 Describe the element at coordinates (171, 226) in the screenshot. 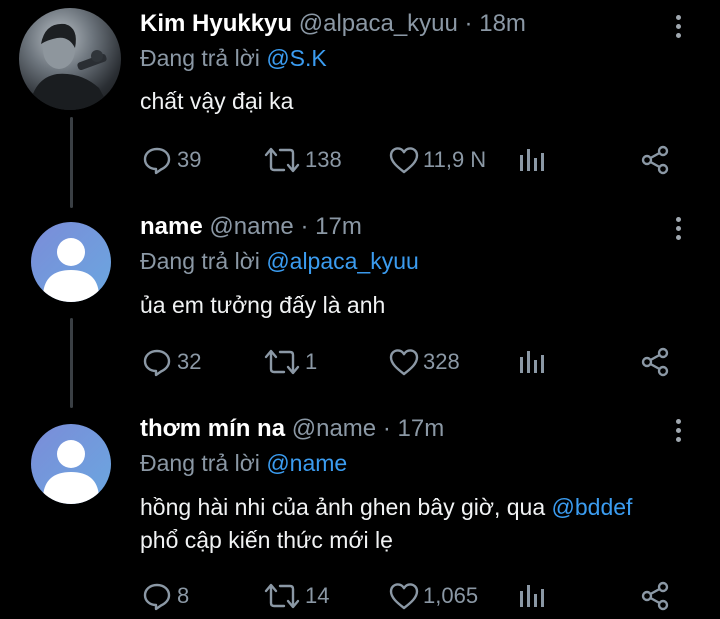

I see `display-name: name` at that location.